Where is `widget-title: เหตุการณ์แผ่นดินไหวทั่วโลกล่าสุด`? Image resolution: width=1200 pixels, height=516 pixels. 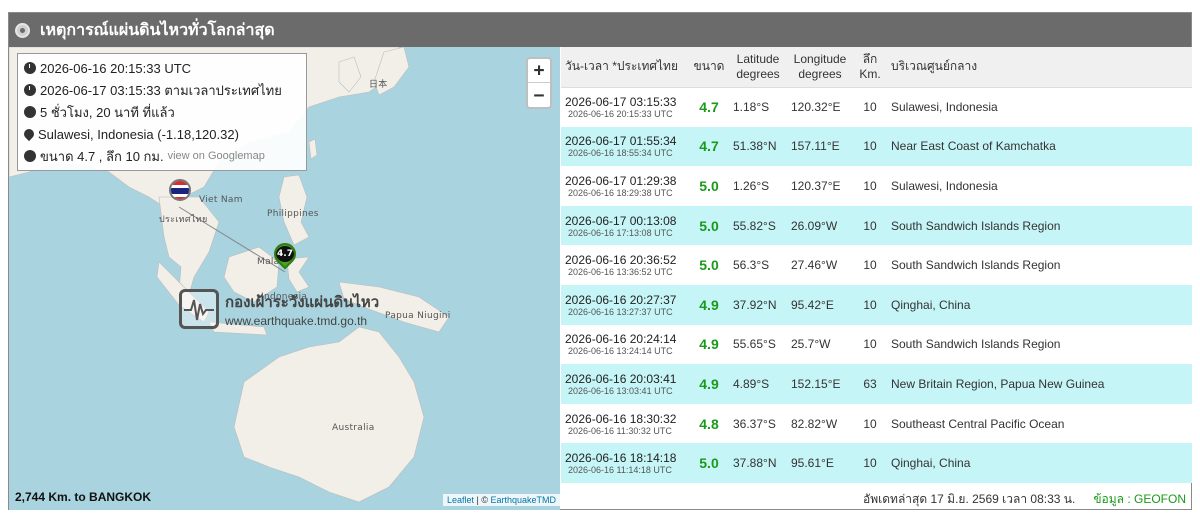 widget-title: เหตุการณ์แผ่นดินไหวทั่วโลกล่าสุด is located at coordinates (157, 29).